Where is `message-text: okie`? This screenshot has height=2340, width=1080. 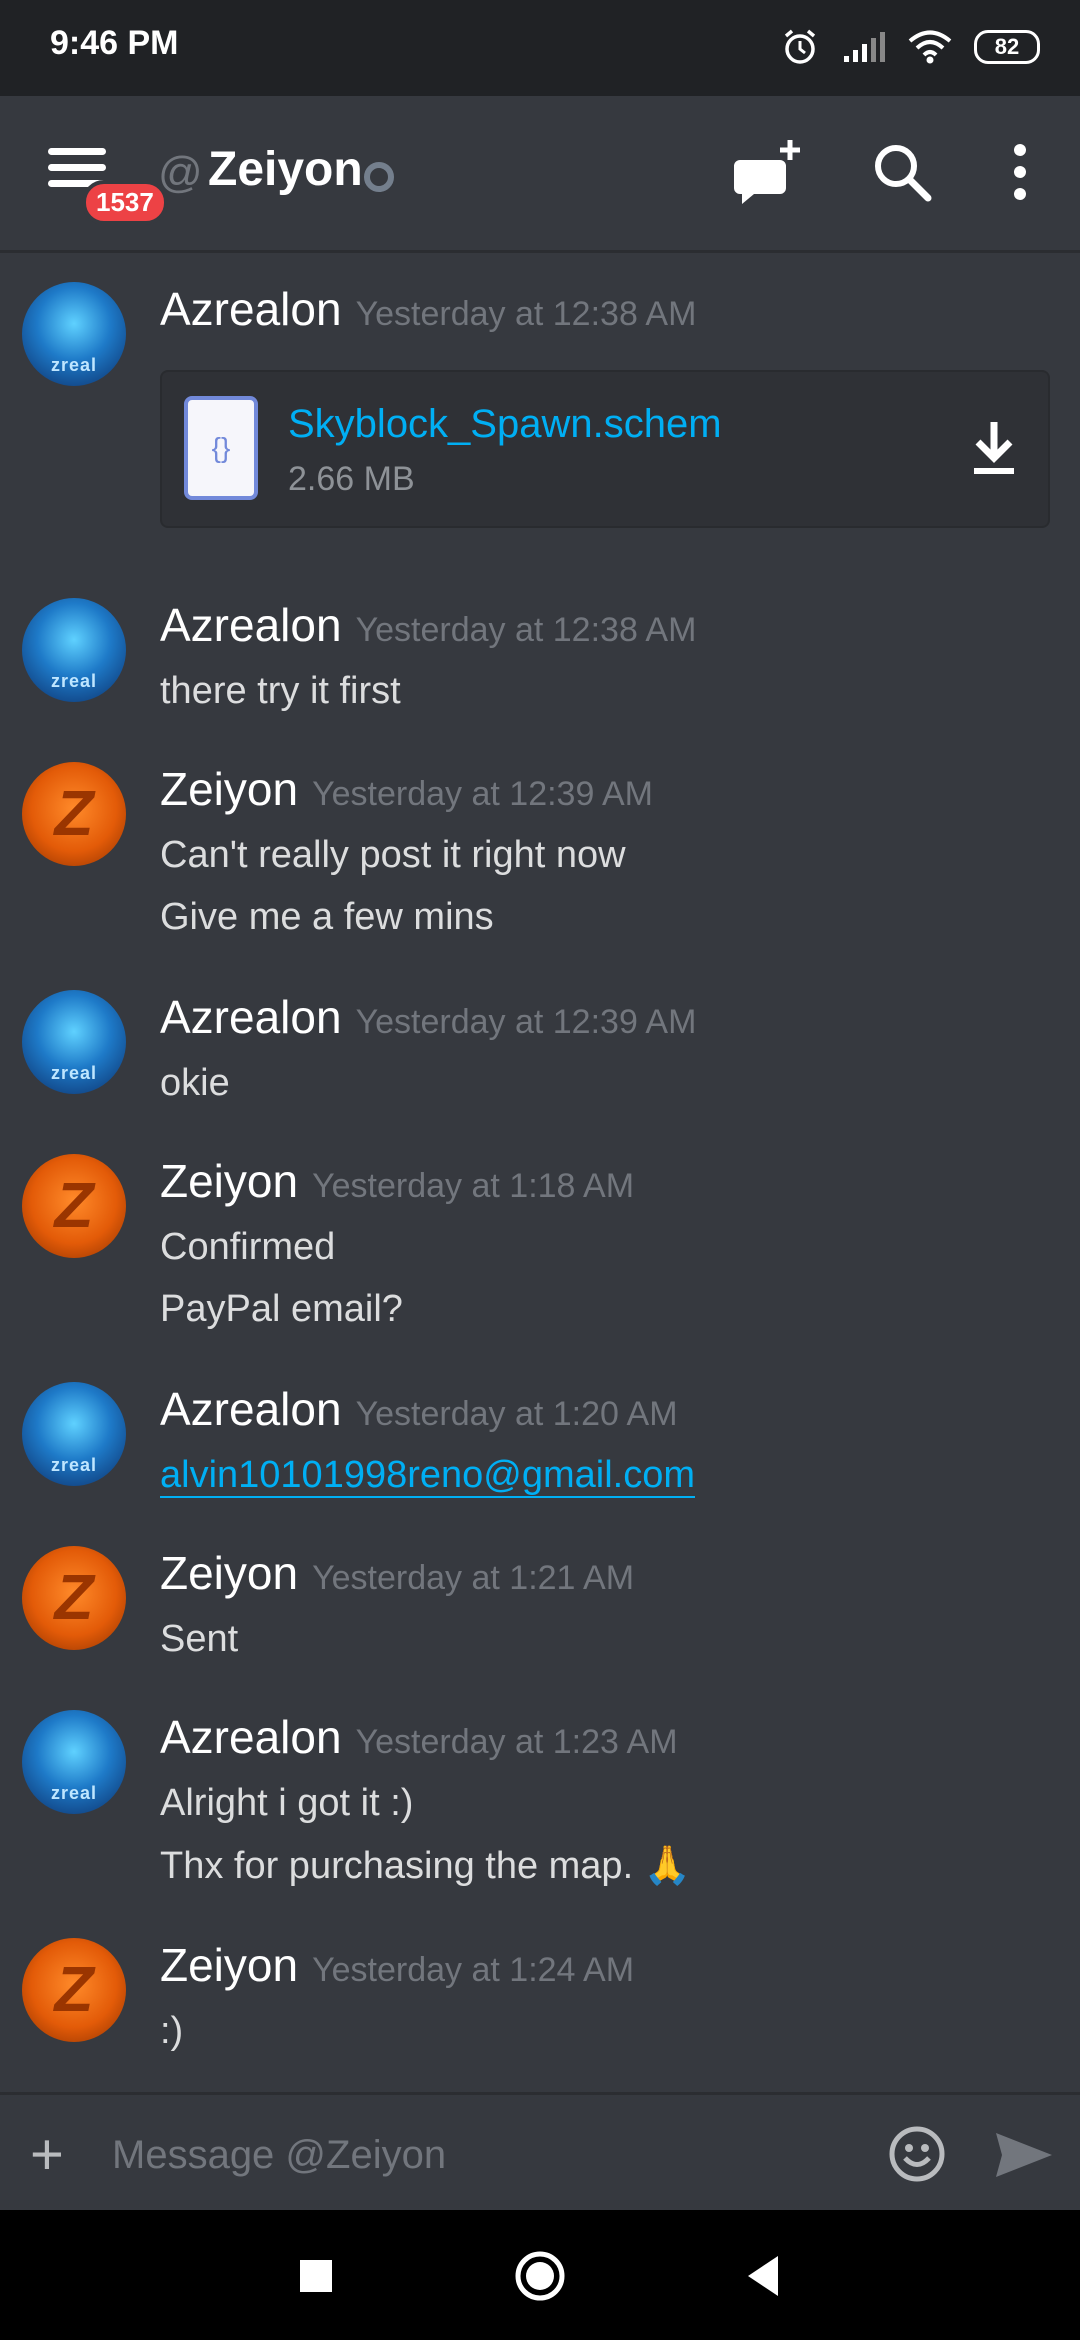
message-text: okie is located at coordinates (195, 1083).